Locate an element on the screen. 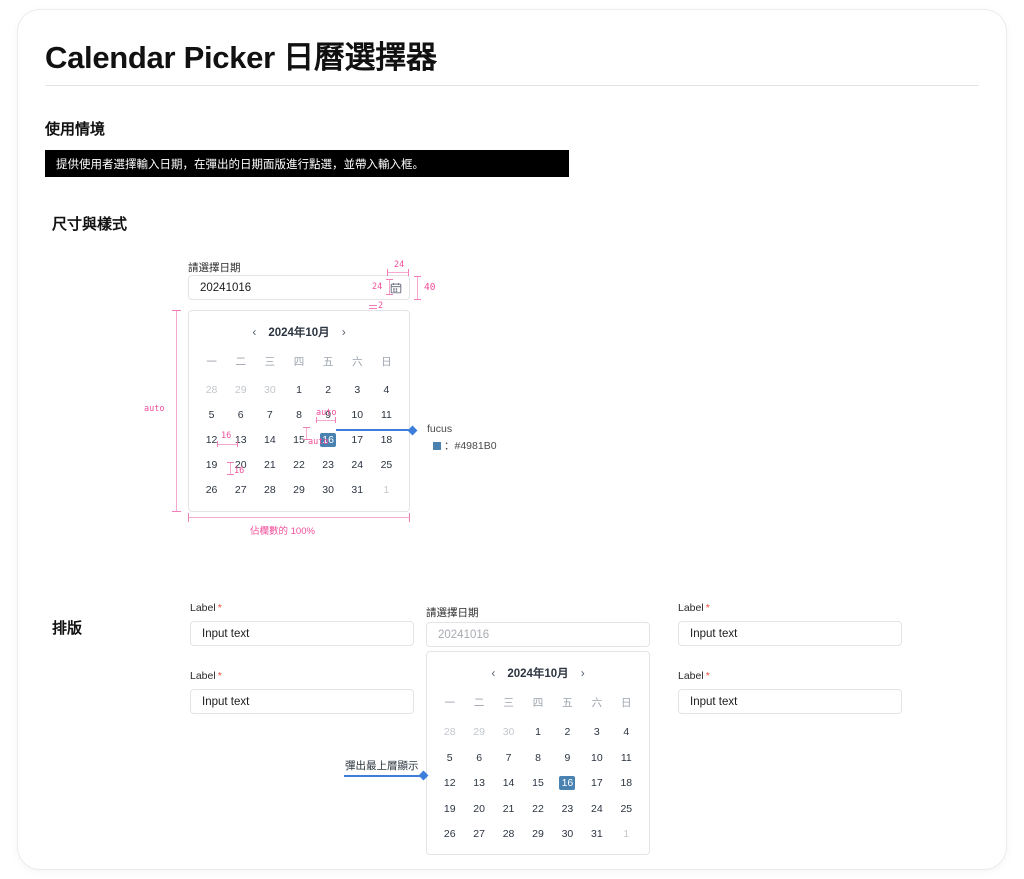  layout-date-field-label: 請選擇日期 is located at coordinates (452, 613).